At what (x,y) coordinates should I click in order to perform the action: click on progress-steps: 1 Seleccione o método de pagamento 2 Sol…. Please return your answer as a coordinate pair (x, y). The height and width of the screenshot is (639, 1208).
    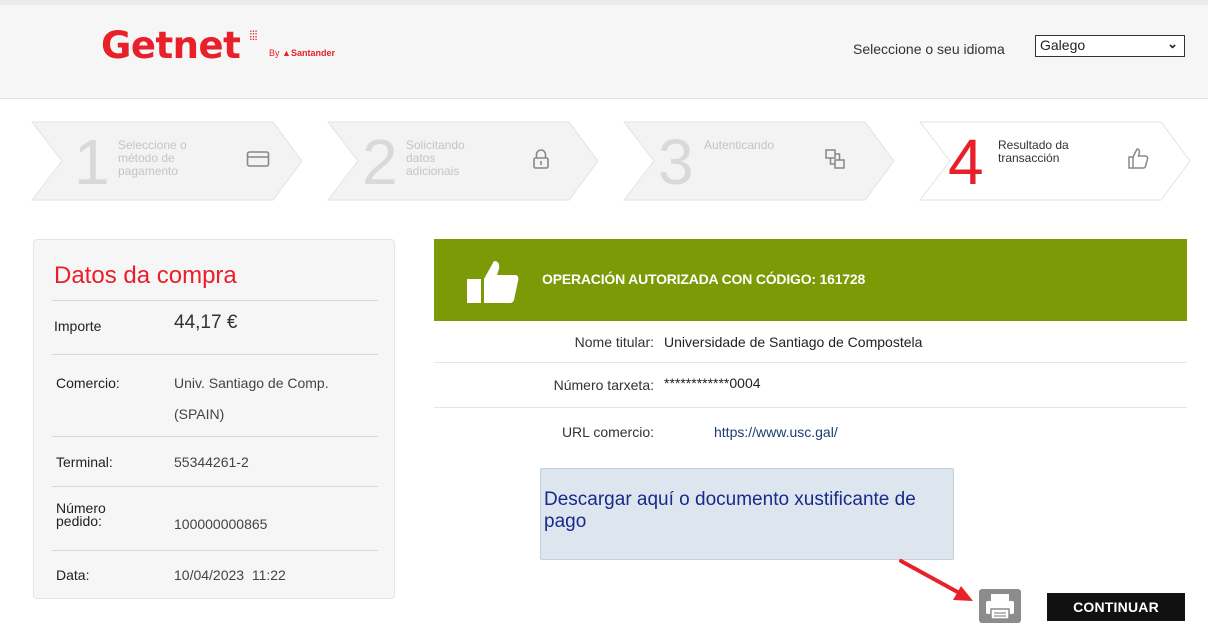
    Looking at the image, I should click on (610, 161).